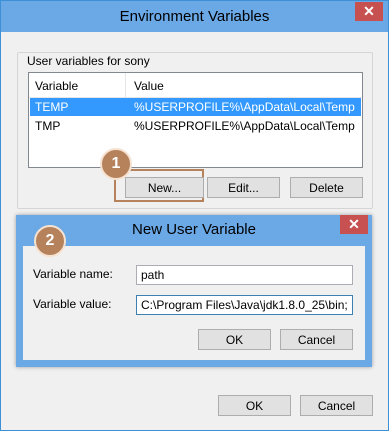 Image resolution: width=389 pixels, height=431 pixels. I want to click on cancel-button: Cancel, so click(336, 405).